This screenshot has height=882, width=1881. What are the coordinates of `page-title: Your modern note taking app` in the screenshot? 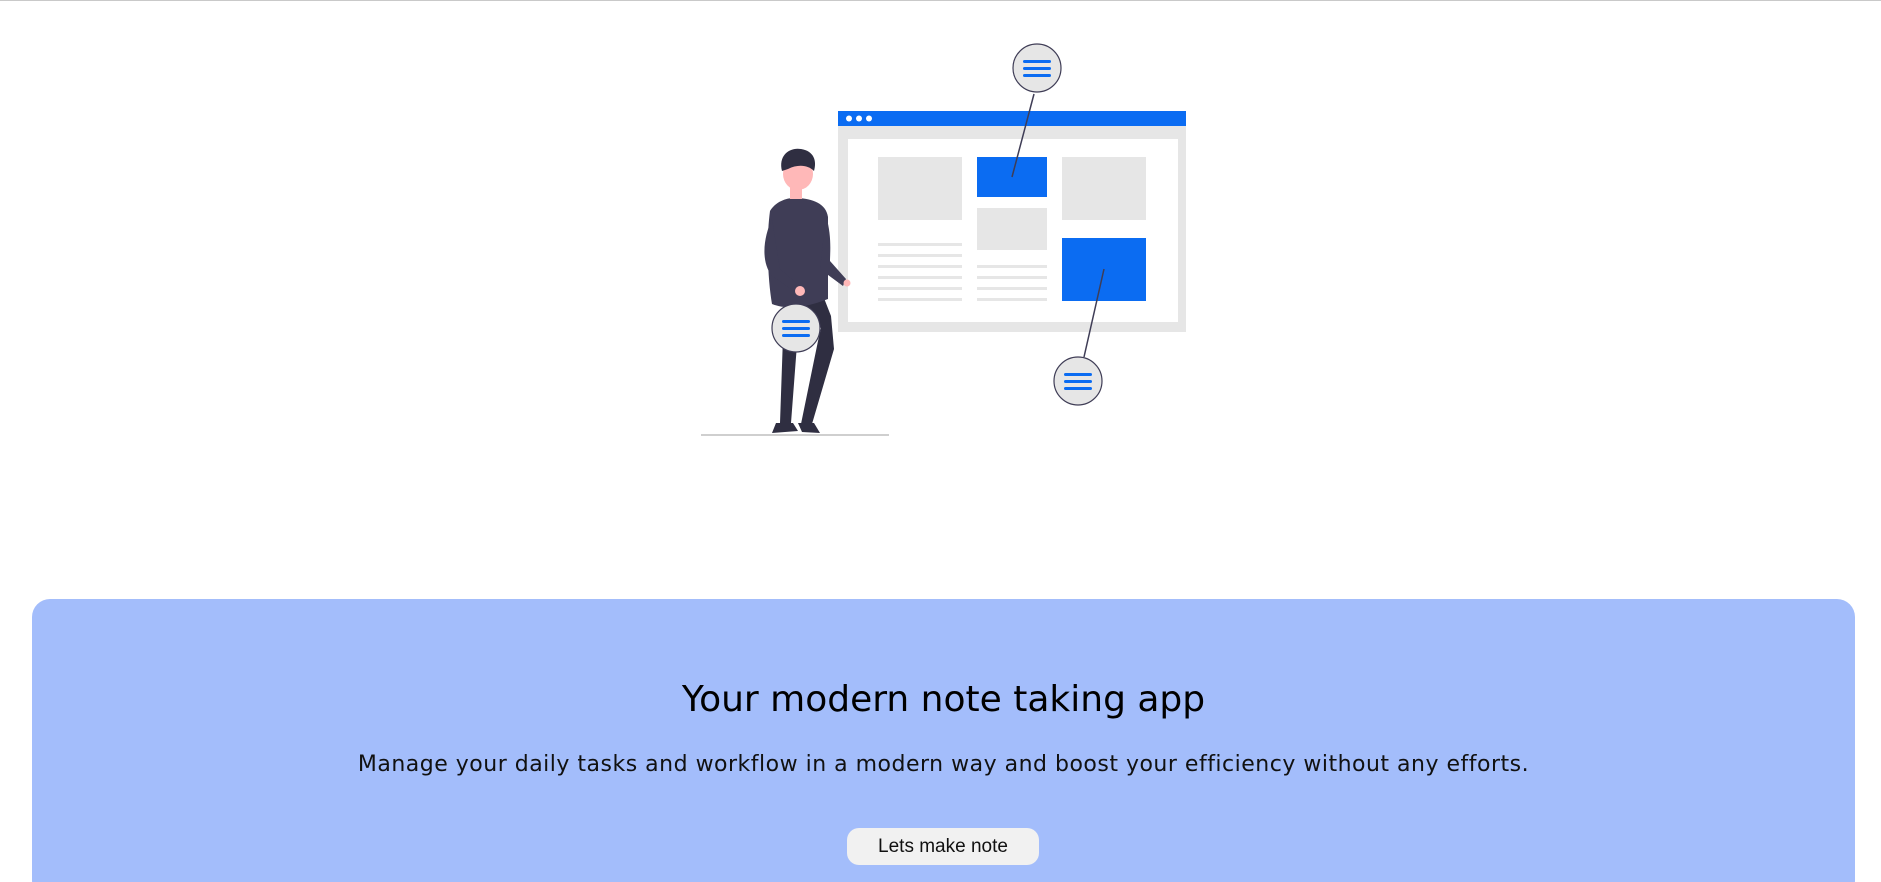 It's located at (943, 699).